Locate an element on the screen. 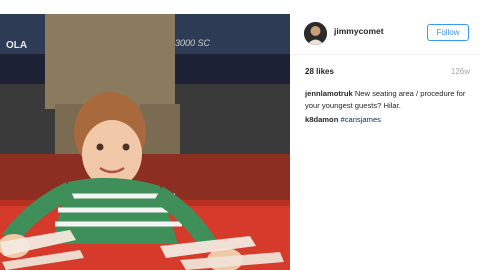 Image resolution: width=480 pixels, height=270 pixels. avatar is located at coordinates (315, 33).